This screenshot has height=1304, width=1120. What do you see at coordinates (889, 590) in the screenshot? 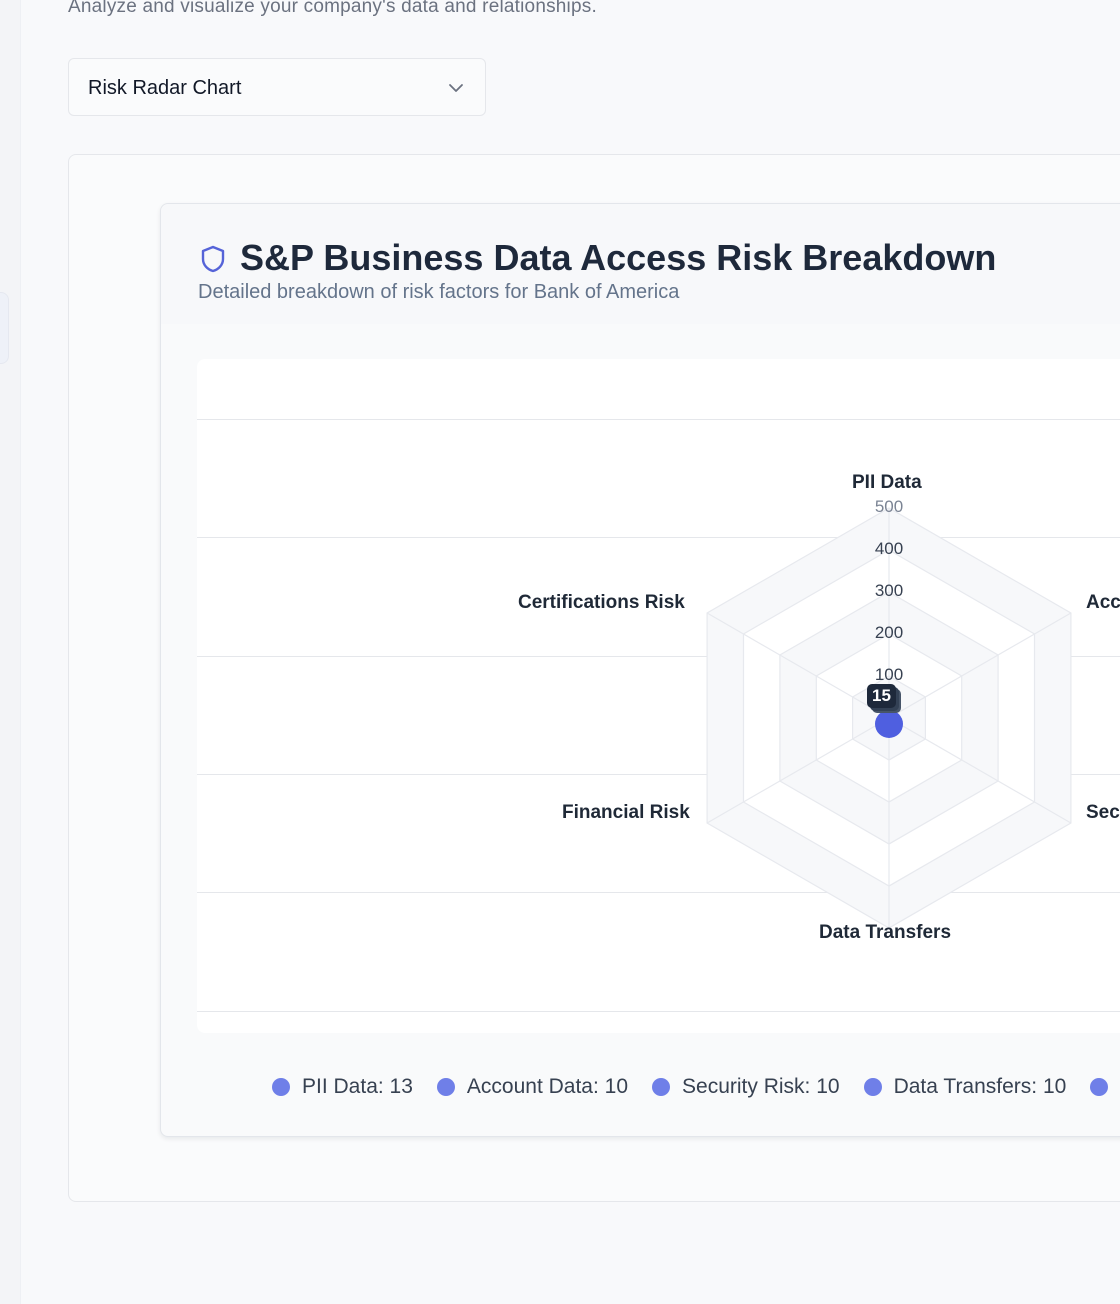
I see `radial-tick-label: 300` at bounding box center [889, 590].